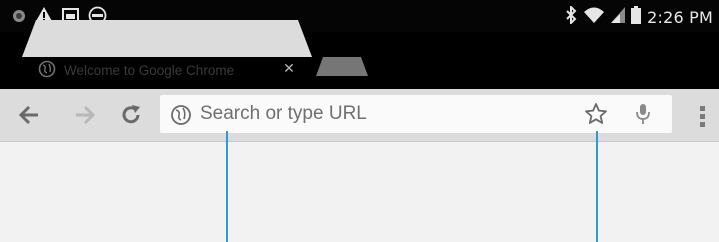 This screenshot has height=242, width=719. What do you see at coordinates (227, 186) in the screenshot?
I see `omnibox-callout-line` at bounding box center [227, 186].